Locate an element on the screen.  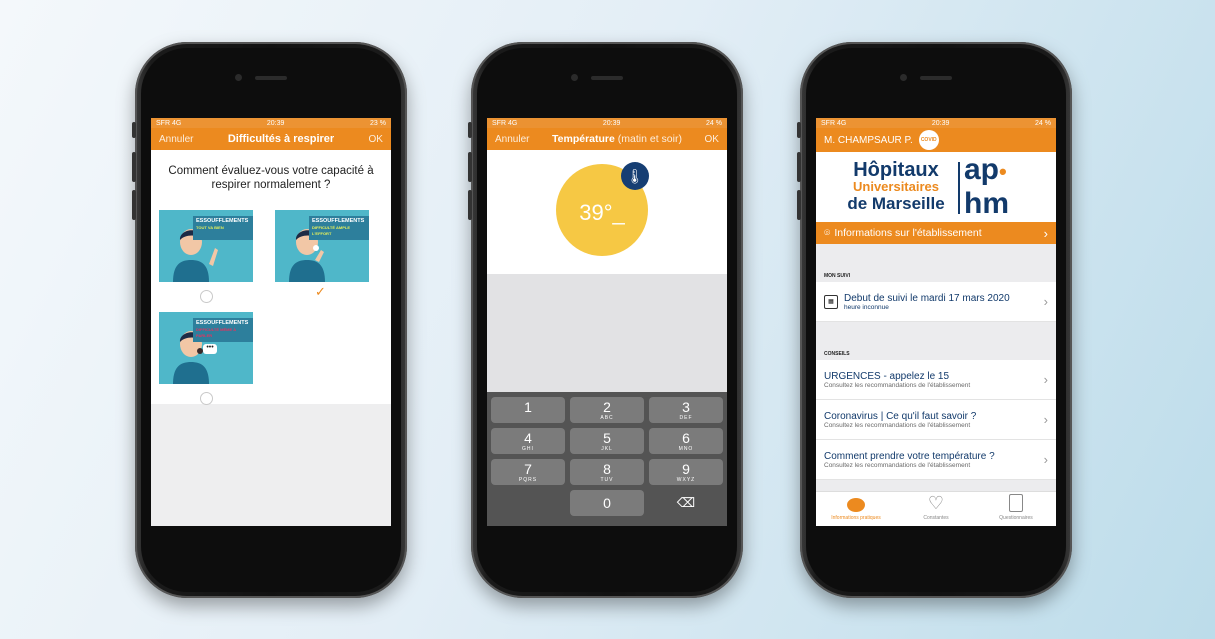
logo-aphm: ap• hm is located at coordinates (986, 186).